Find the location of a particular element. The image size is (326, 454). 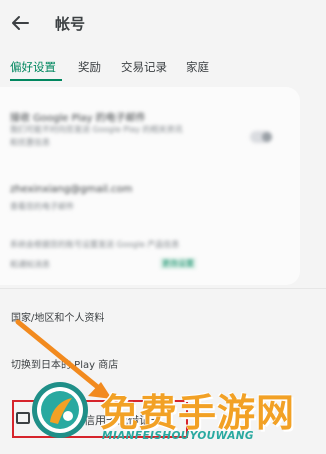

tab-family: 家庭 is located at coordinates (197, 67).